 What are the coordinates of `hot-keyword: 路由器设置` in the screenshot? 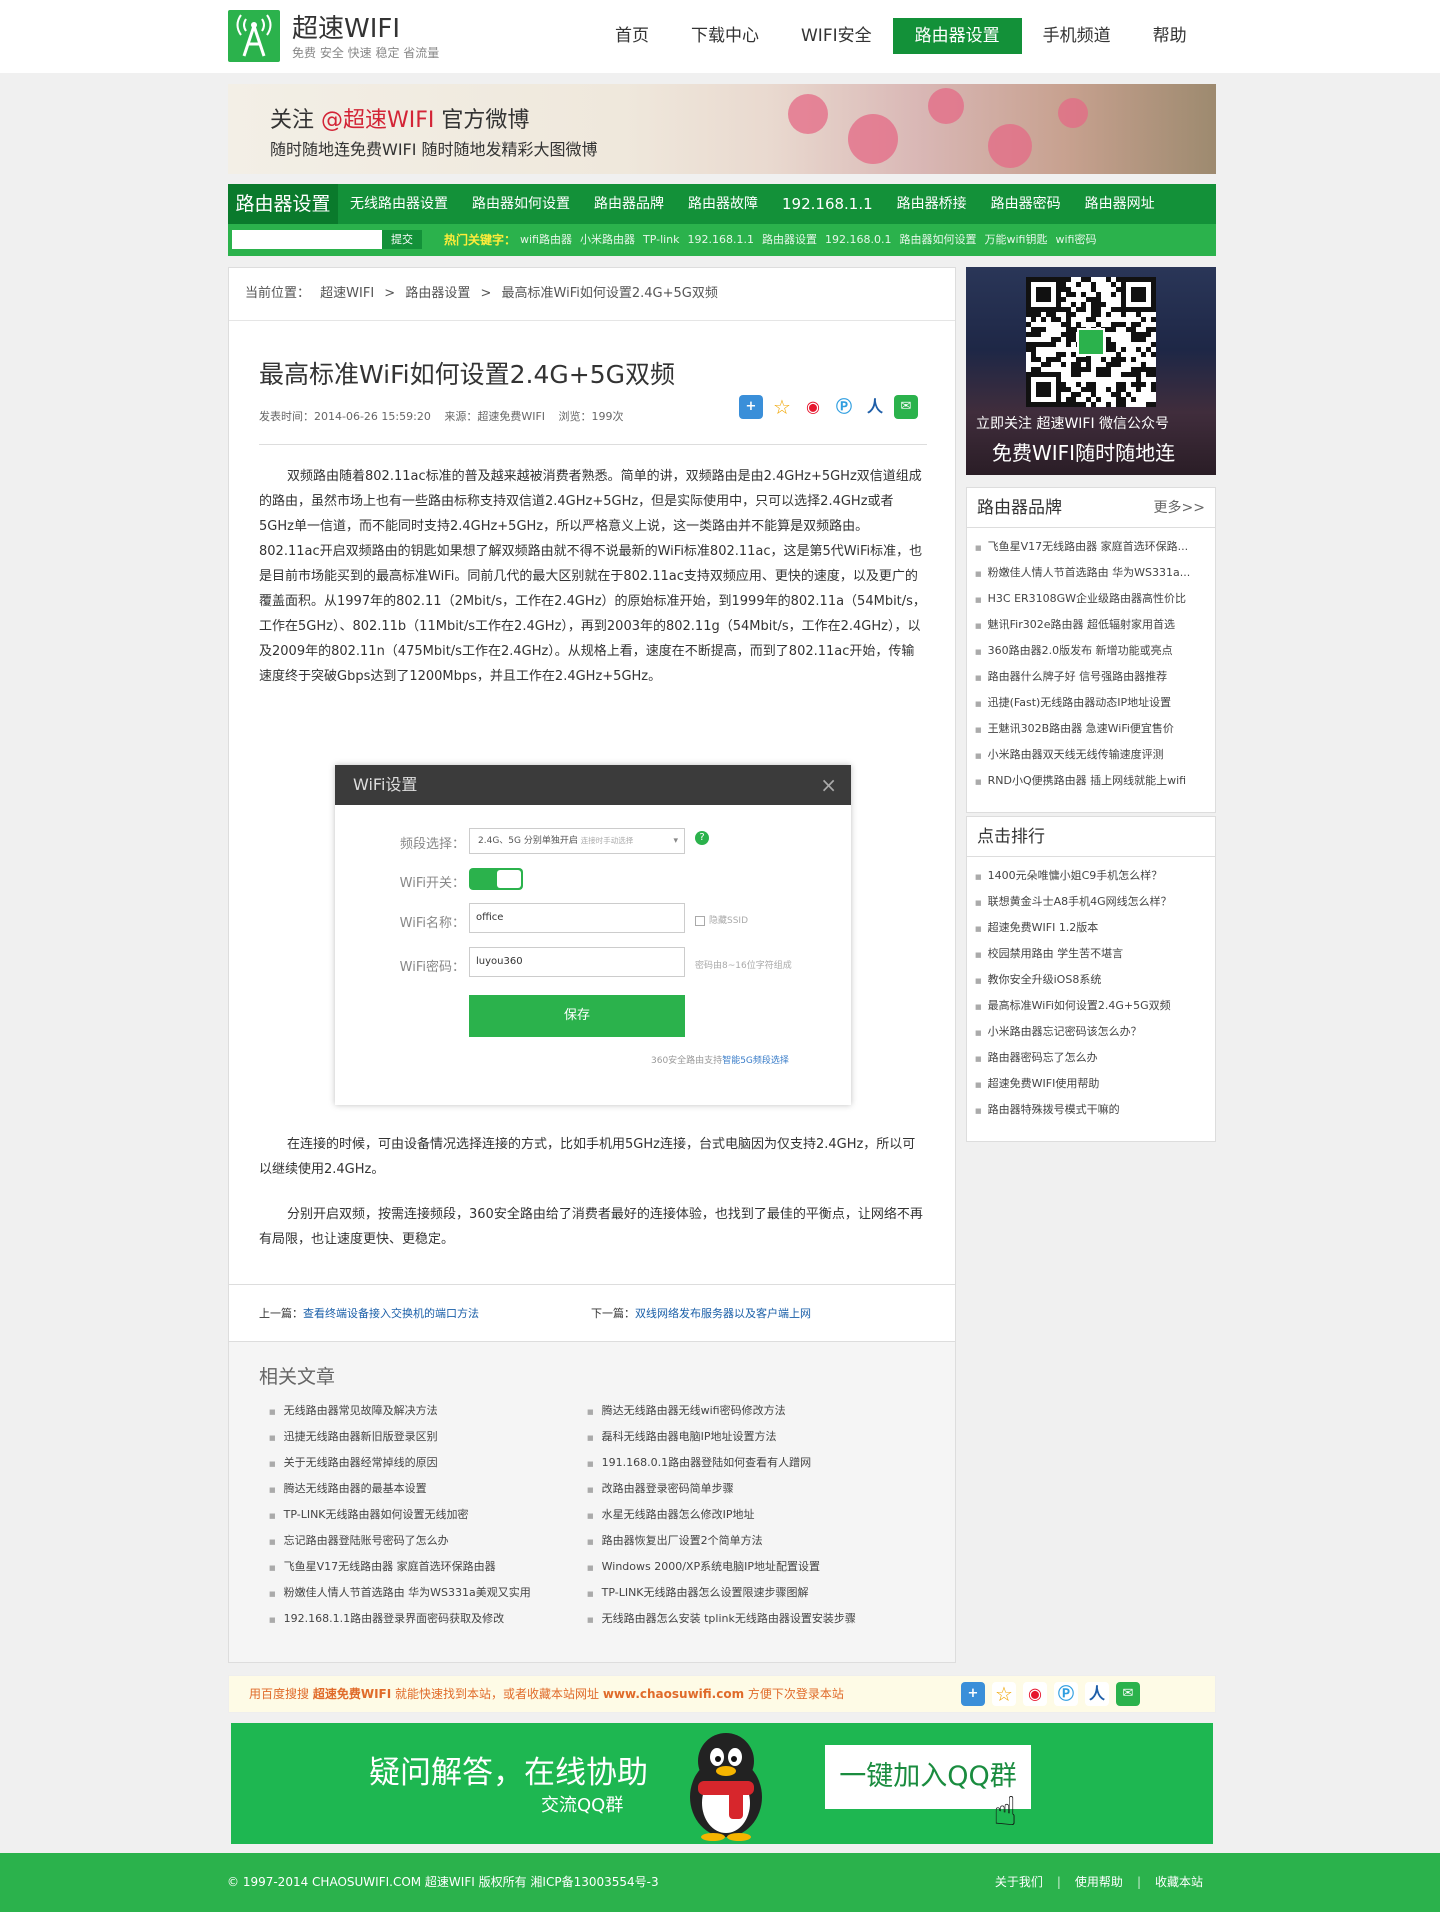 It's located at (789, 240).